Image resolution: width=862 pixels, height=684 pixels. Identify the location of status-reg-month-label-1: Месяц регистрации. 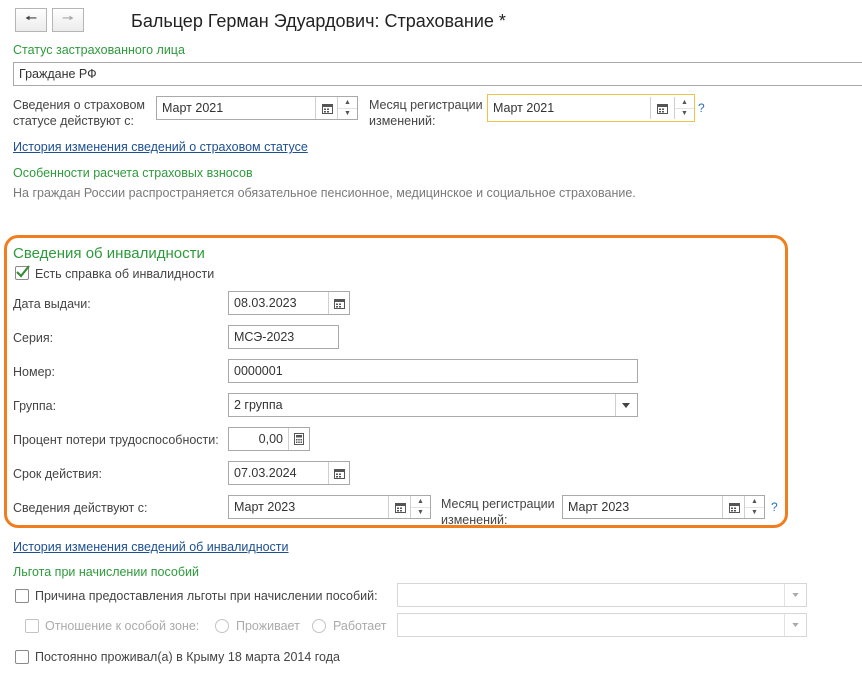
(426, 105).